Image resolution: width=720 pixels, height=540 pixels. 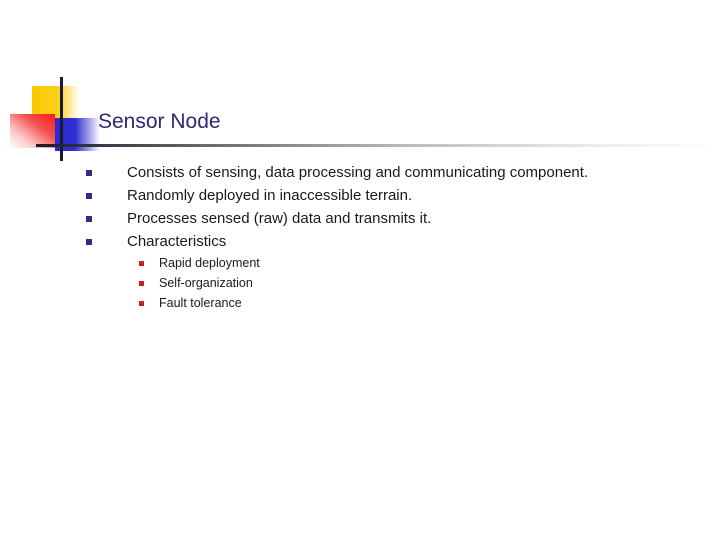 I want to click on sub-bullet-text: Fault tolerance, so click(x=200, y=303).